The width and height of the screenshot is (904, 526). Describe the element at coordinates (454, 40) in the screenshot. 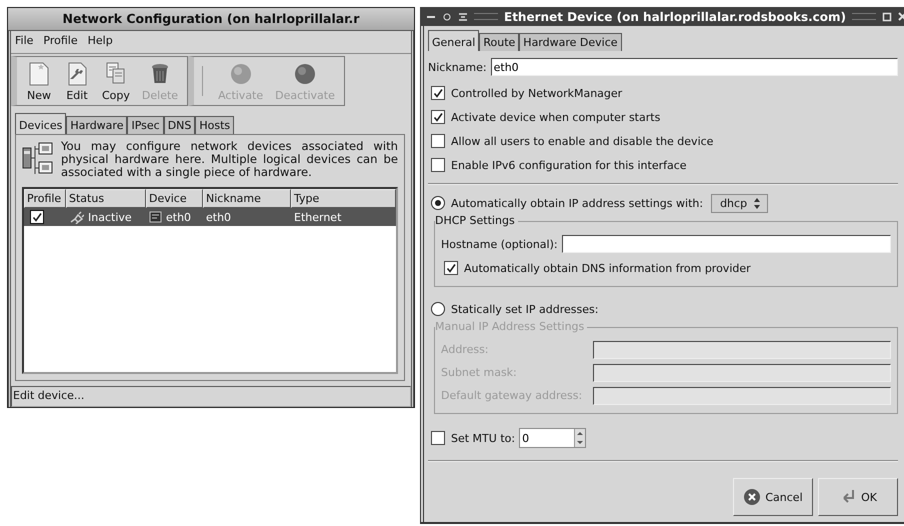

I see `tab: General` at that location.